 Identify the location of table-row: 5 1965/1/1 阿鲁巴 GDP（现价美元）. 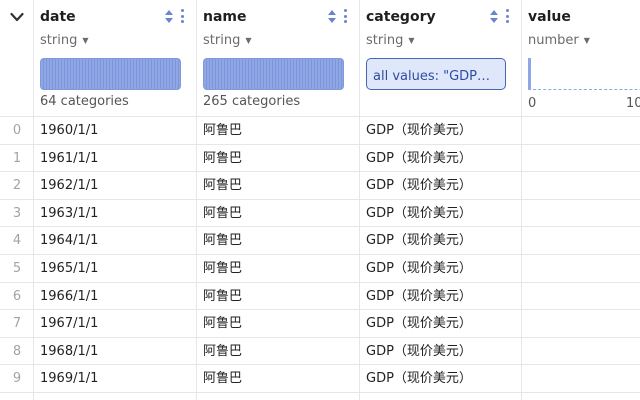
(320, 268).